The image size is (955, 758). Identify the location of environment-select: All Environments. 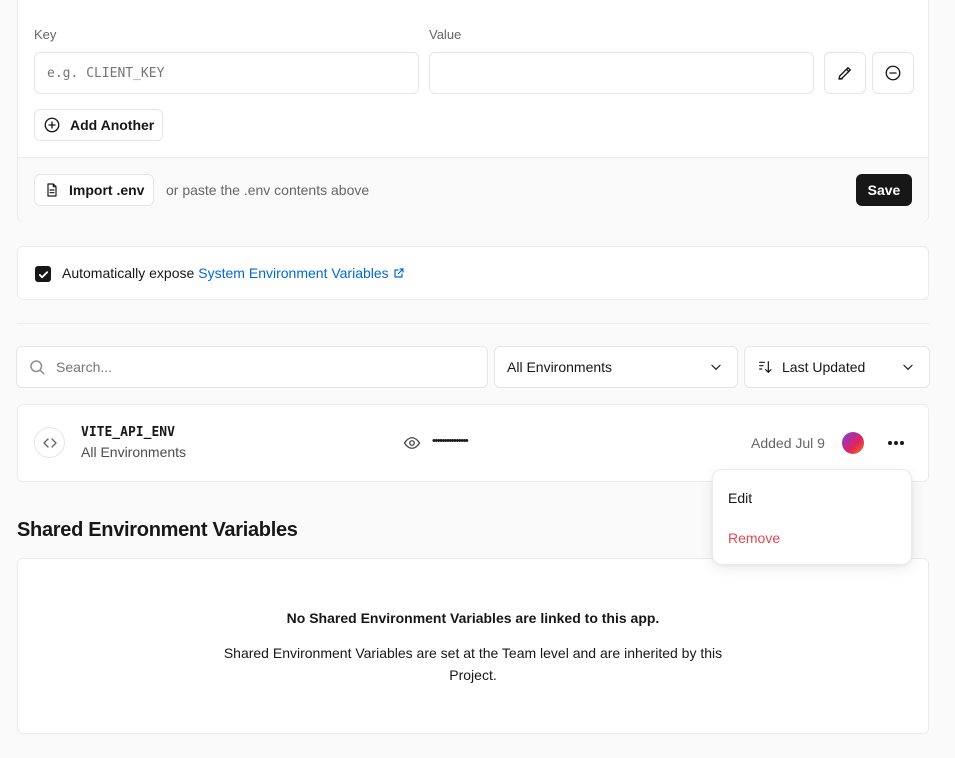
(616, 367).